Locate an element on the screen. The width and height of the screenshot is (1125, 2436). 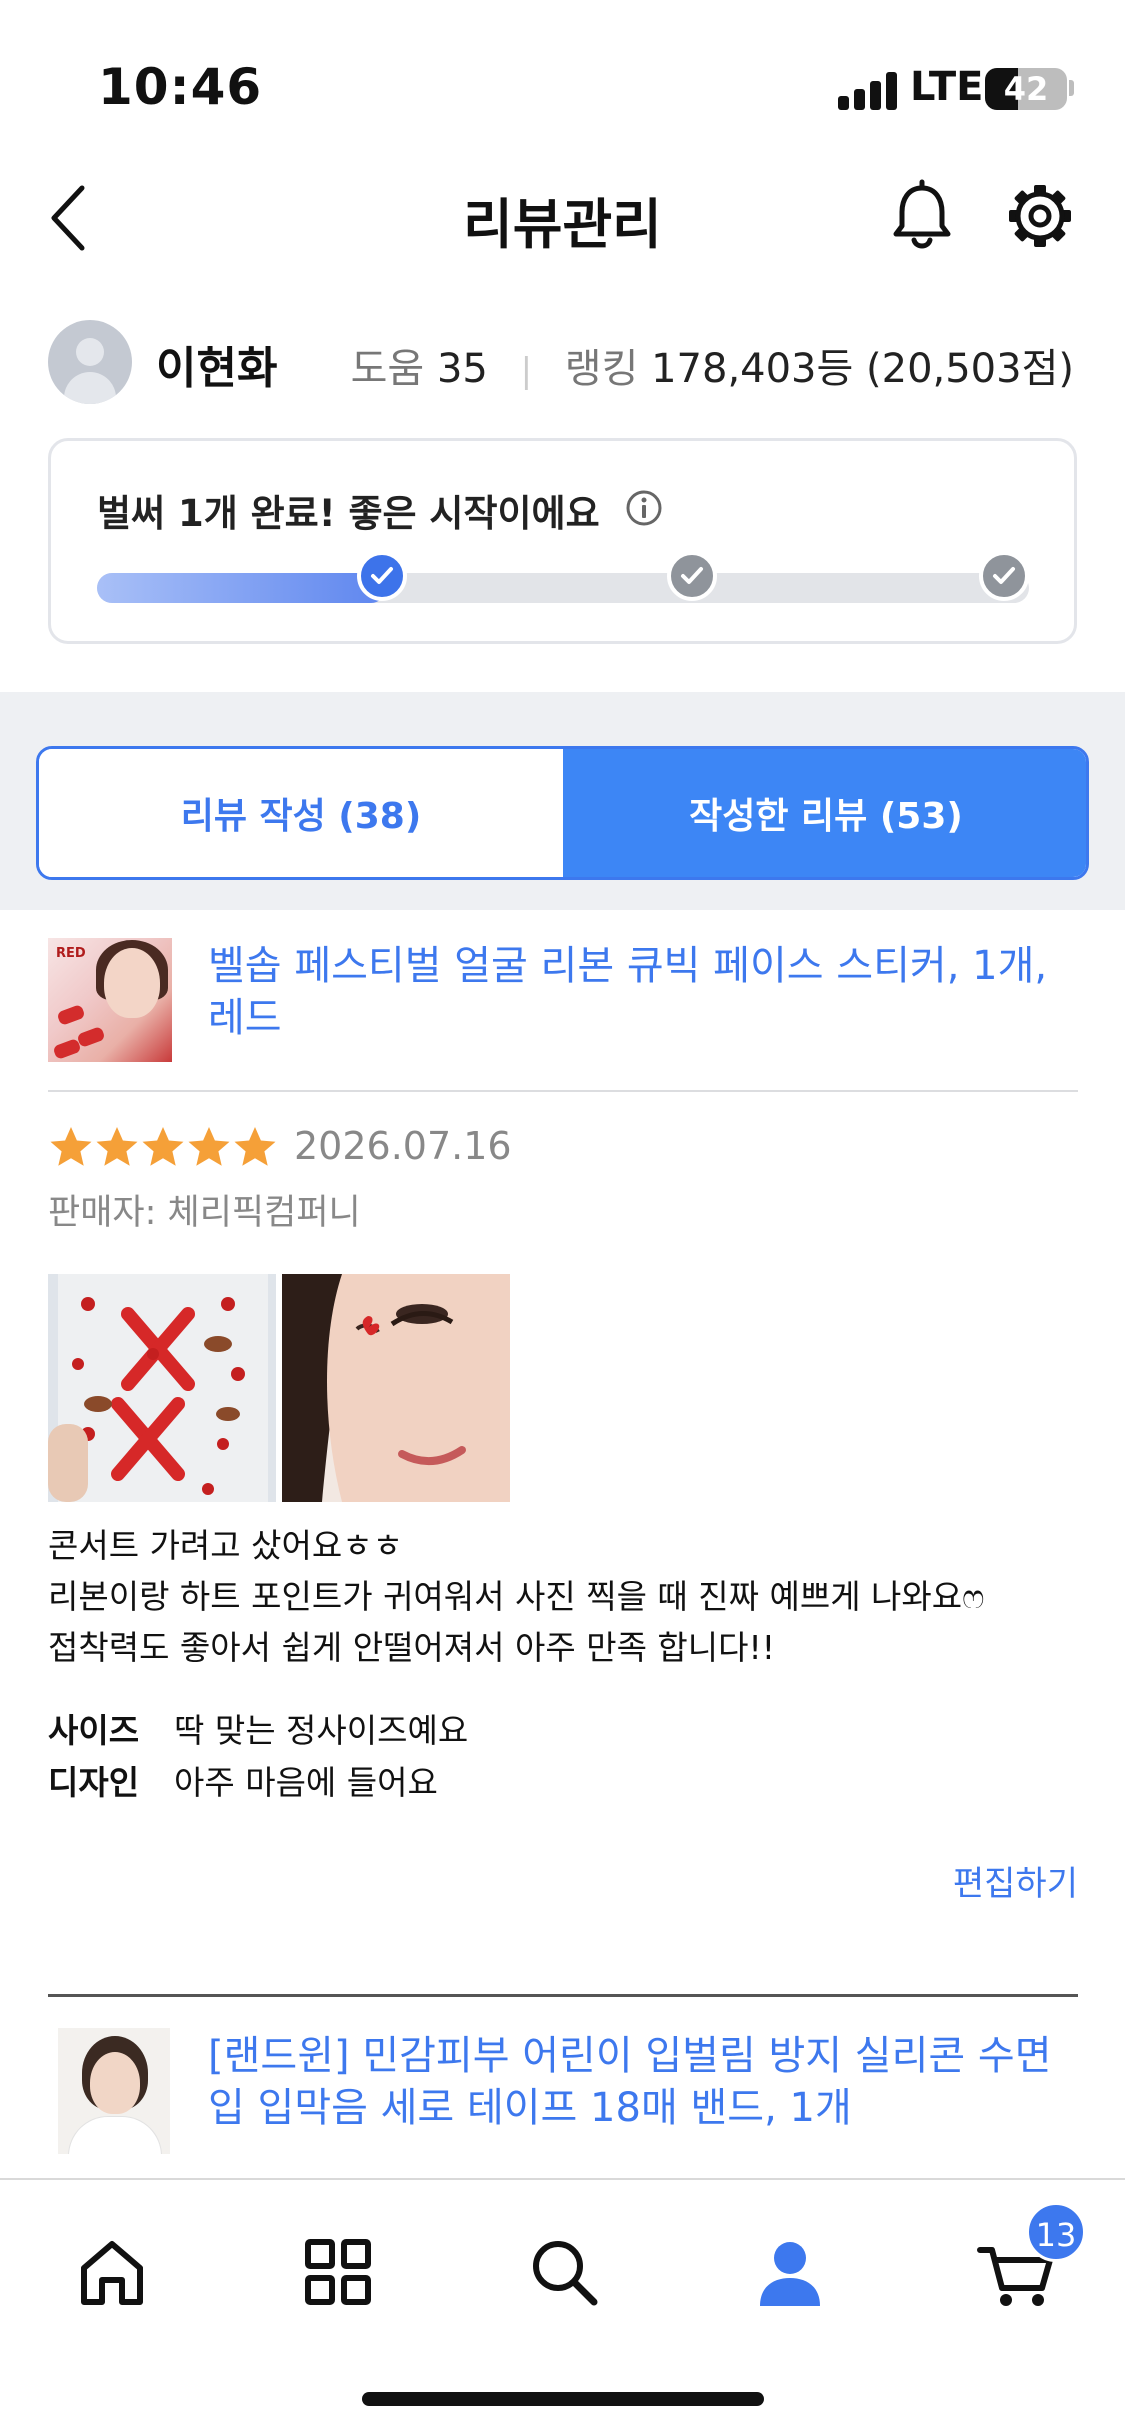
home-button is located at coordinates (112, 2272).